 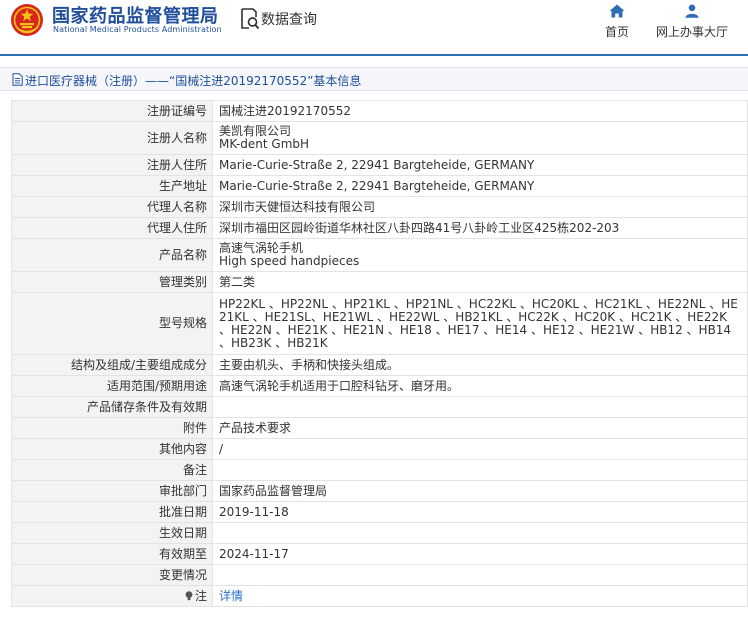 I want to click on row-label: 适用范围/预期用途, so click(x=112, y=386).